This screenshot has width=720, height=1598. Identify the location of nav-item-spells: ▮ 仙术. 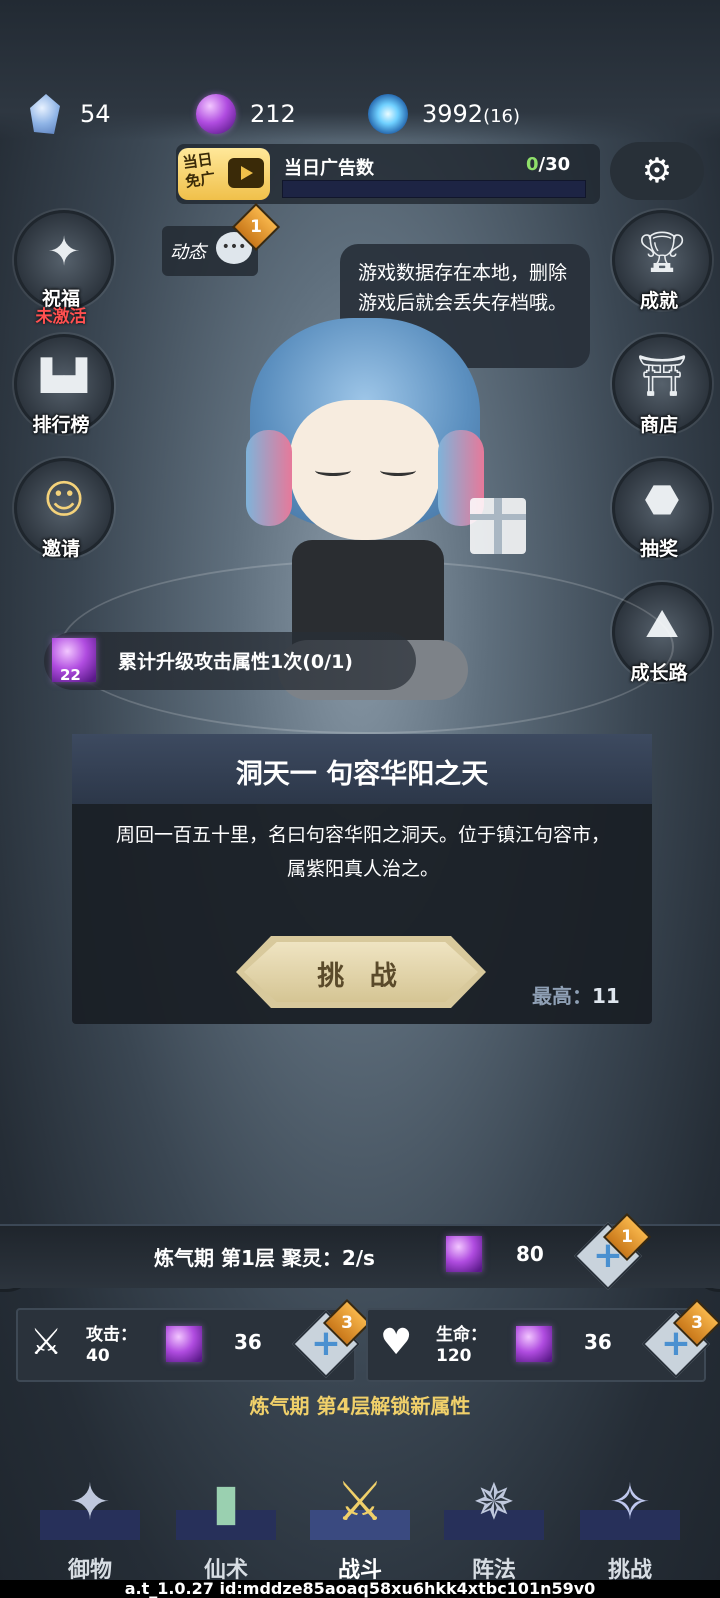
(226, 1515).